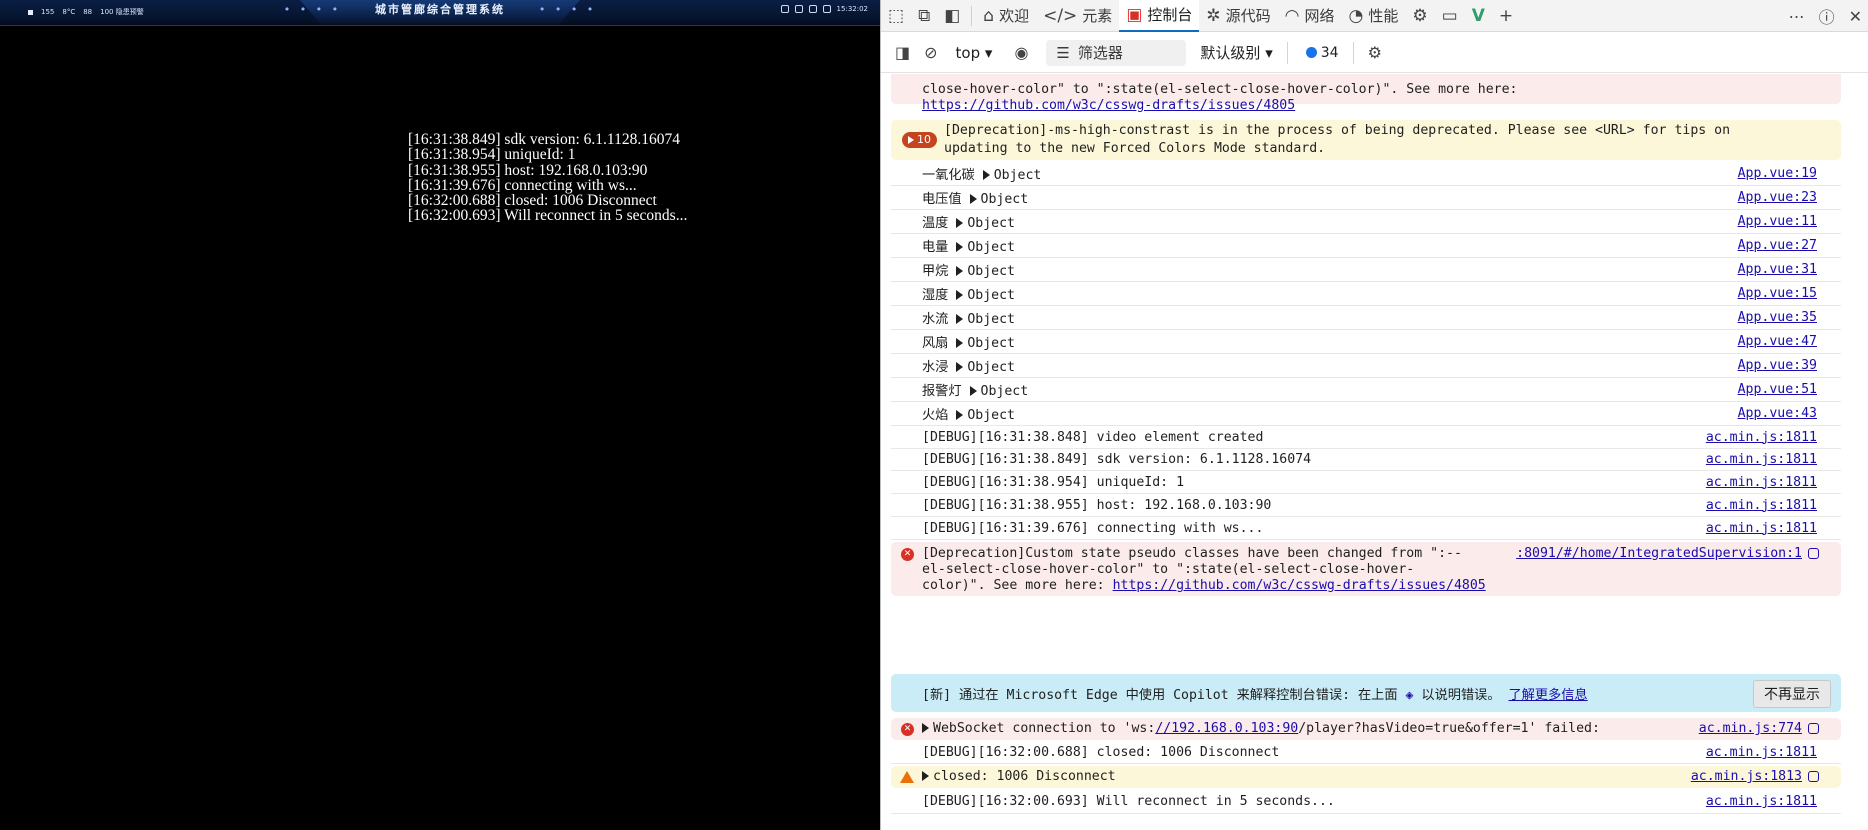 Image resolution: width=1868 pixels, height=830 pixels. What do you see at coordinates (902, 52) in the screenshot?
I see `sidebar-toggle-icon: ◨` at bounding box center [902, 52].